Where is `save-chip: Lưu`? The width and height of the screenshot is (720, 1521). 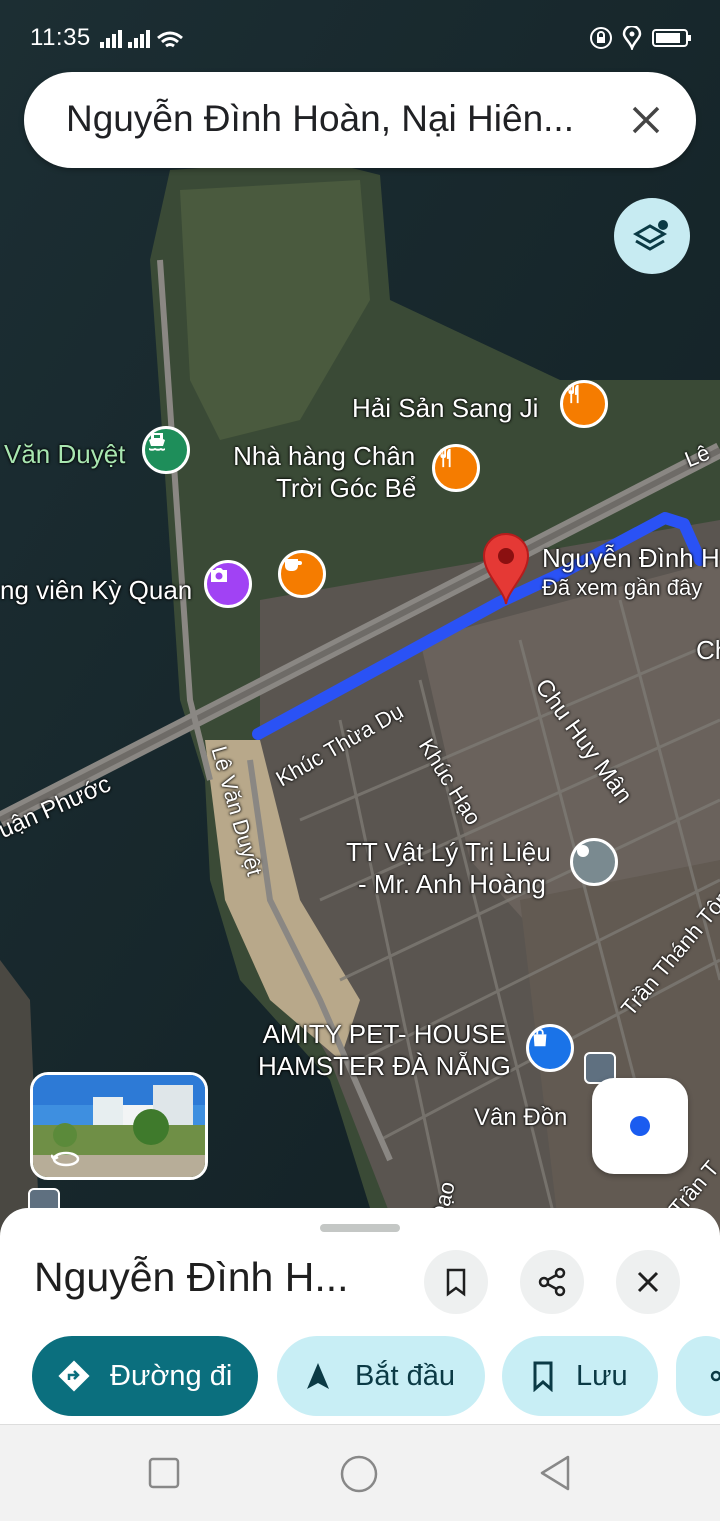
save-chip: Lưu is located at coordinates (580, 1376).